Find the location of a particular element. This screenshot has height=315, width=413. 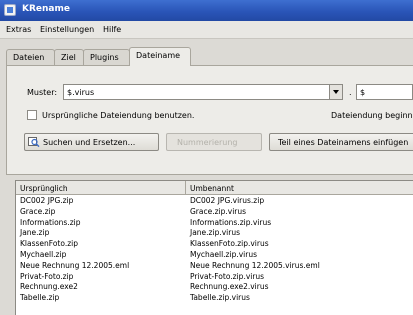

chevron-down-icon is located at coordinates (335, 92).